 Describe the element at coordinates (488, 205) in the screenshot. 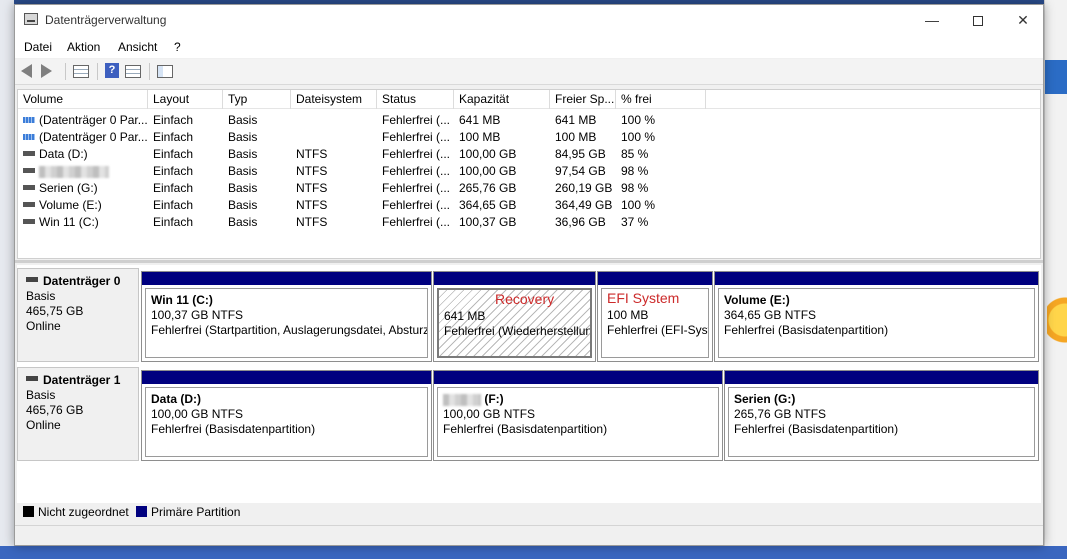

I see `volume-capacity: 364,65 GB` at that location.